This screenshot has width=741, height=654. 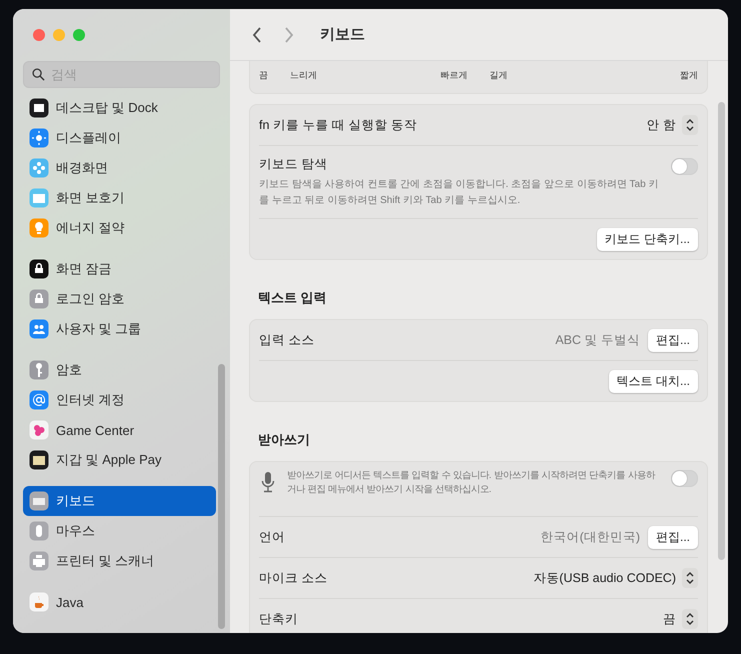 What do you see at coordinates (39, 108) in the screenshot?
I see `dock-icon` at bounding box center [39, 108].